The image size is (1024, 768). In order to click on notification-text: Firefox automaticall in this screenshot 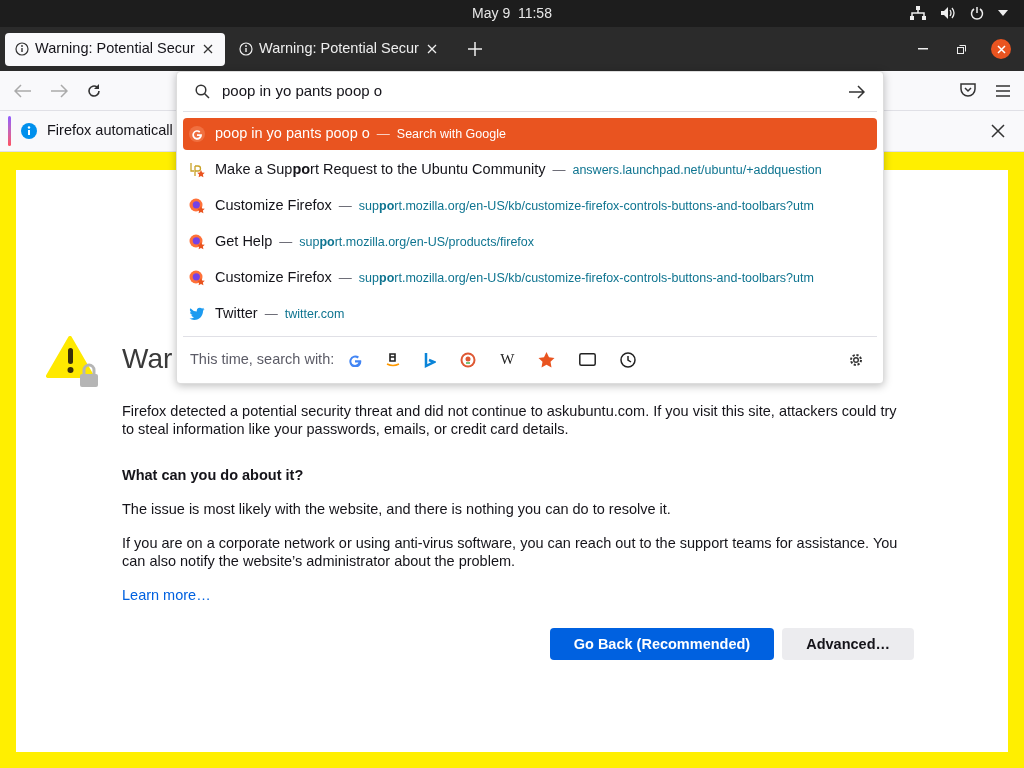, I will do `click(110, 131)`.